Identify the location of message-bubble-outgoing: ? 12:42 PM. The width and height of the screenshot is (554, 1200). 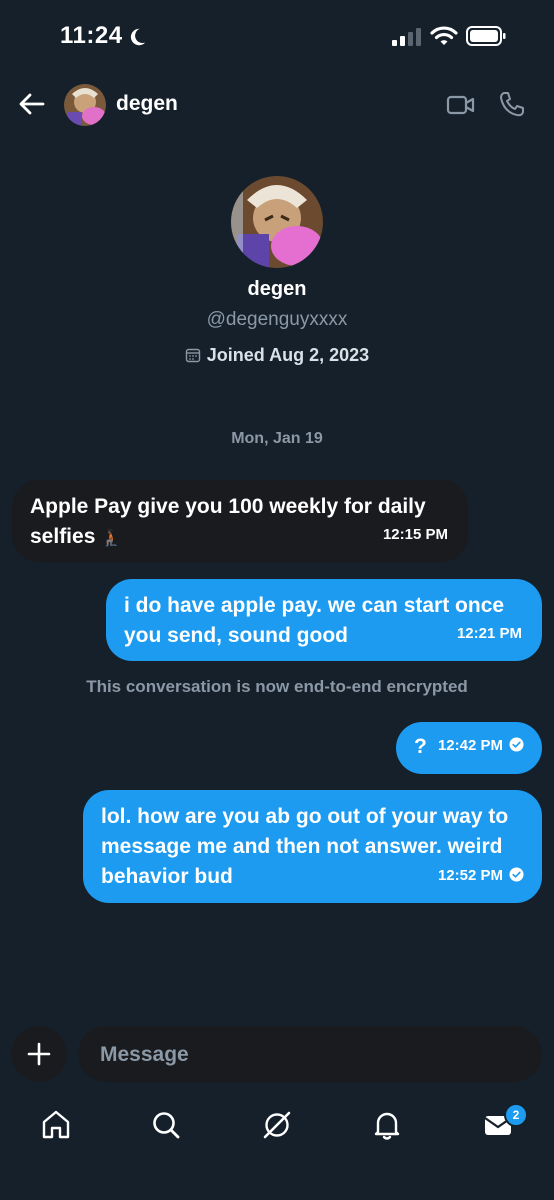
(469, 748).